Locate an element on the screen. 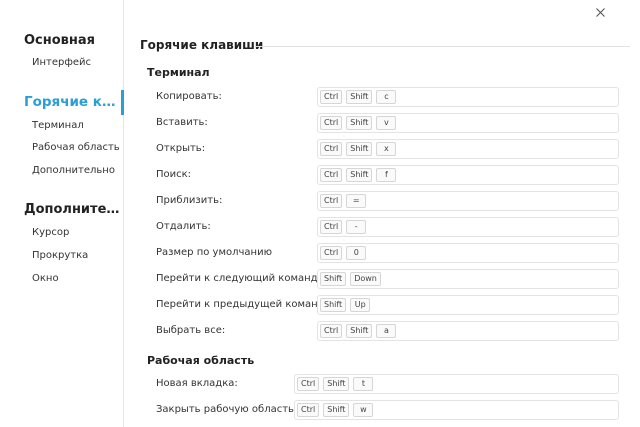  shortcut-label-zoom-reset: Размер по умолчанию is located at coordinates (214, 252).